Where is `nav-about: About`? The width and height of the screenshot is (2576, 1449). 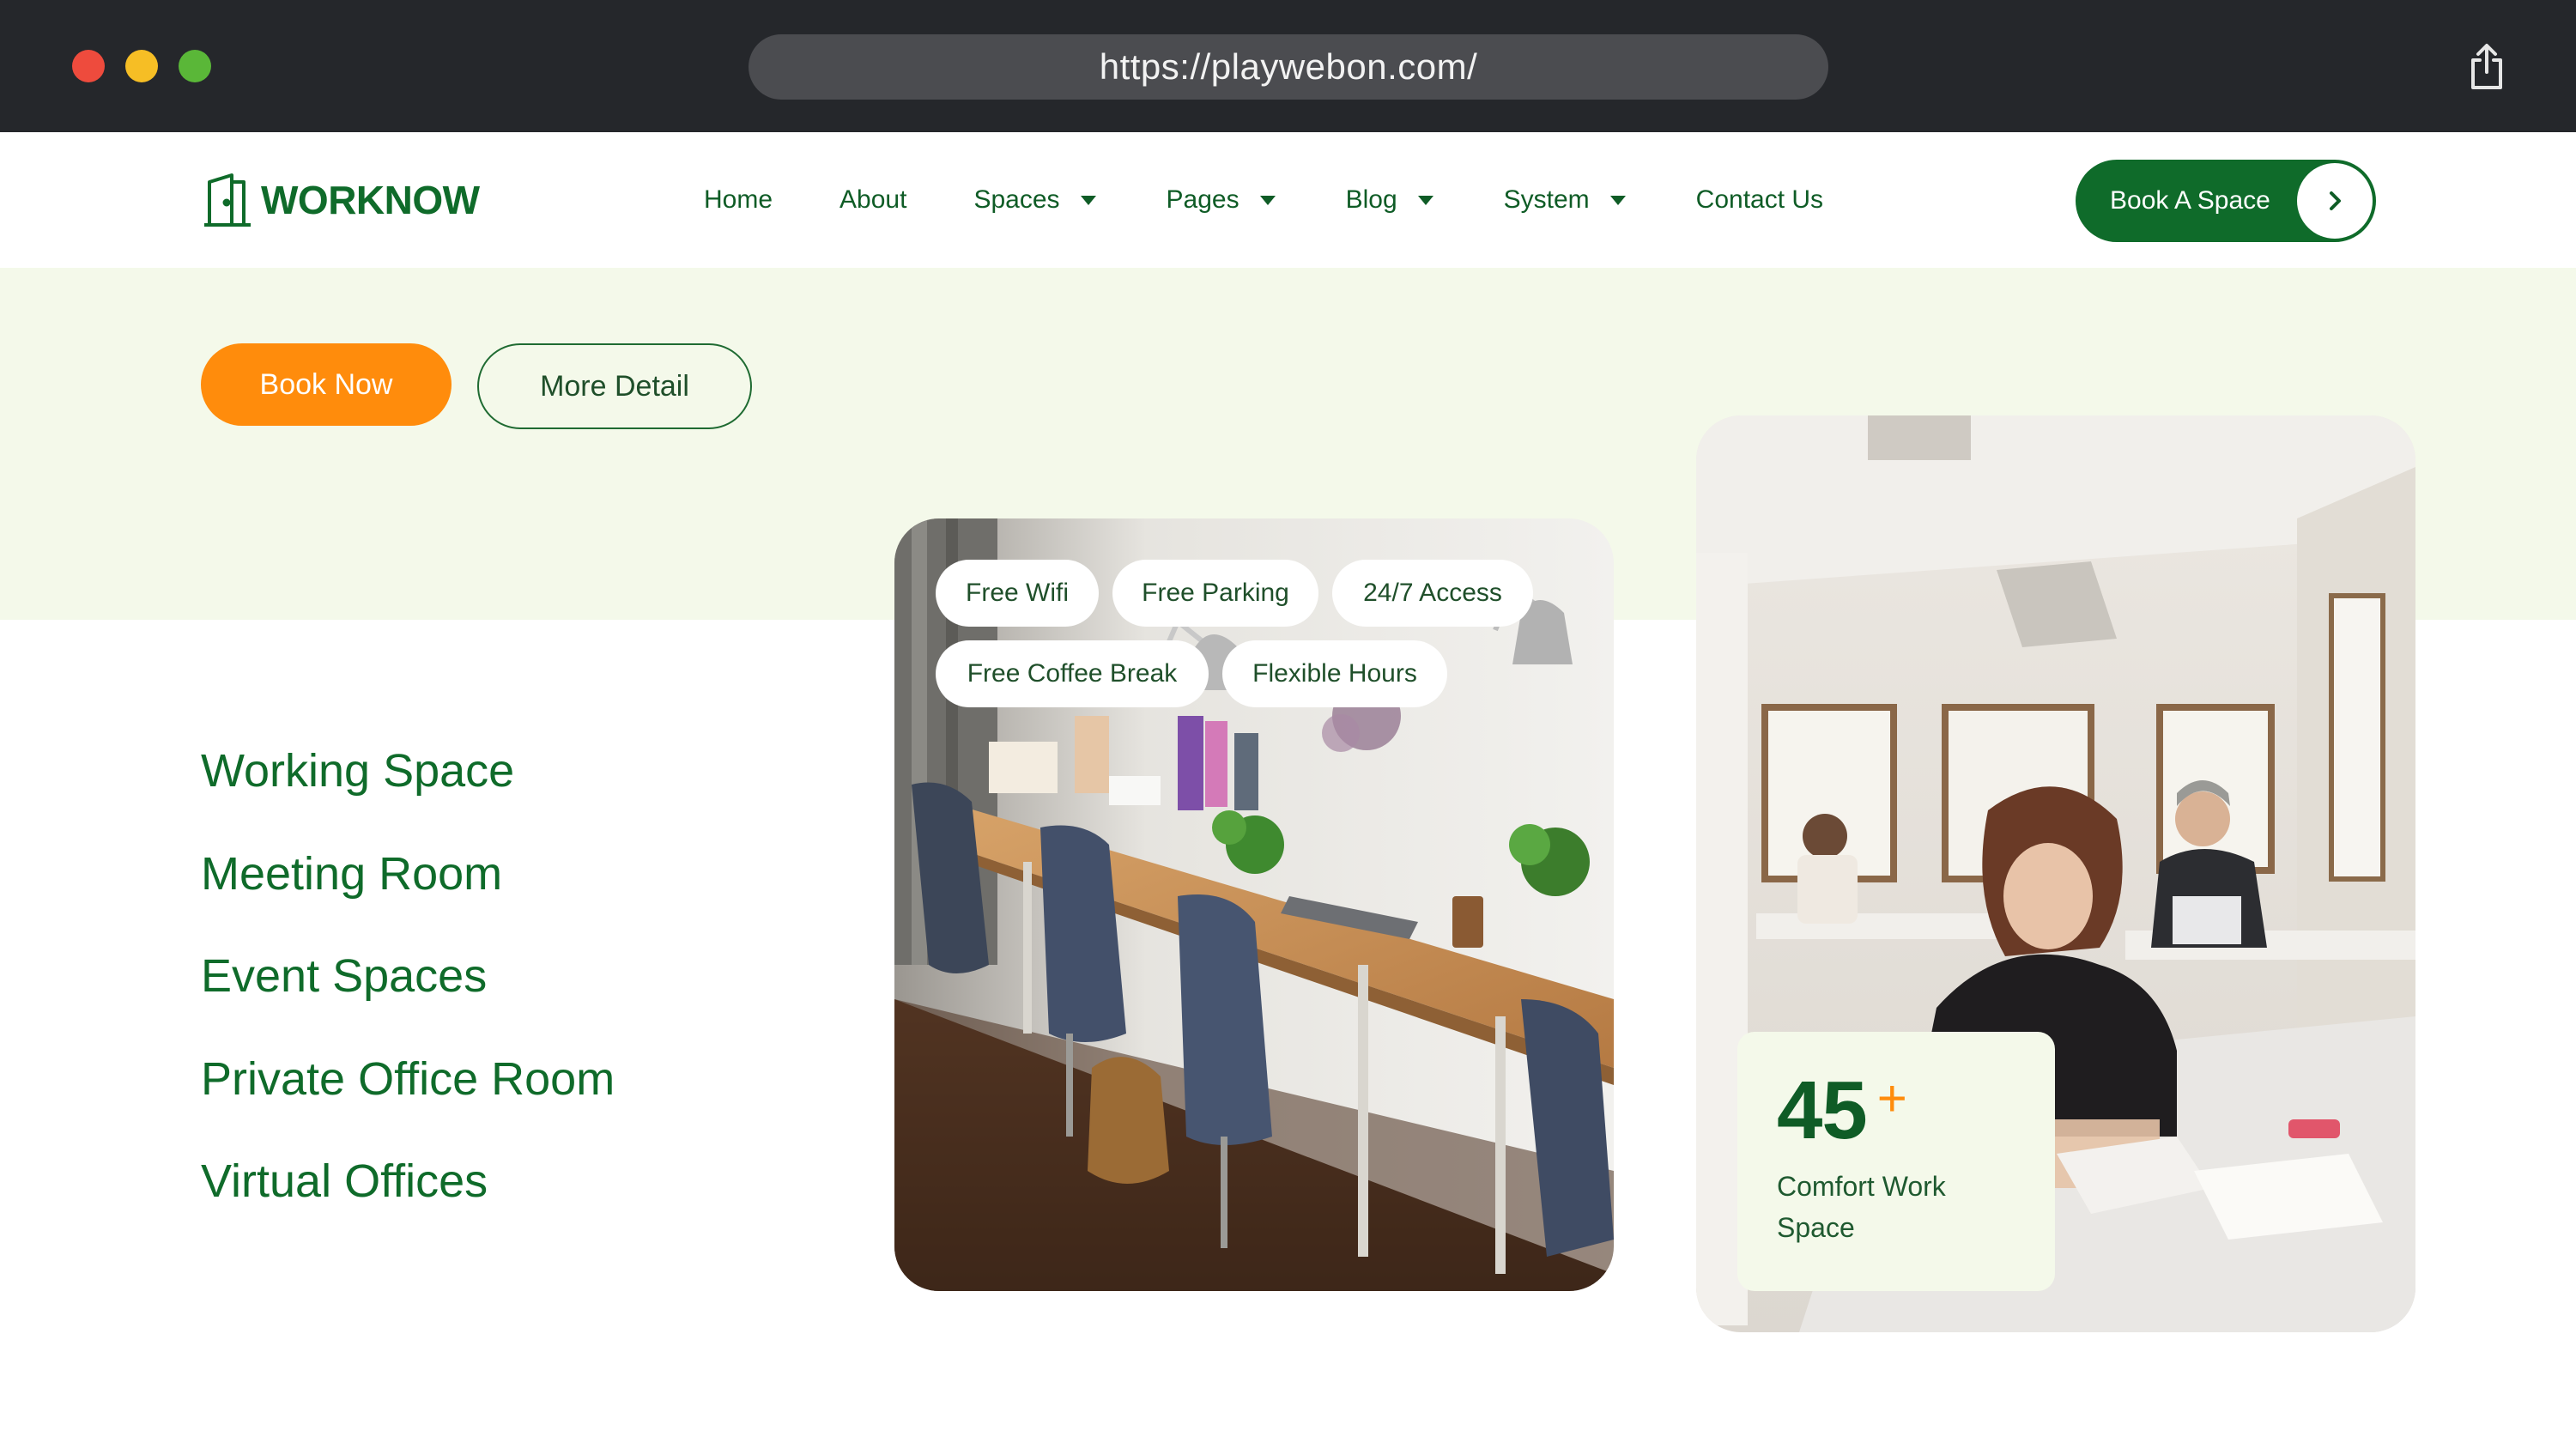 nav-about: About is located at coordinates (872, 200).